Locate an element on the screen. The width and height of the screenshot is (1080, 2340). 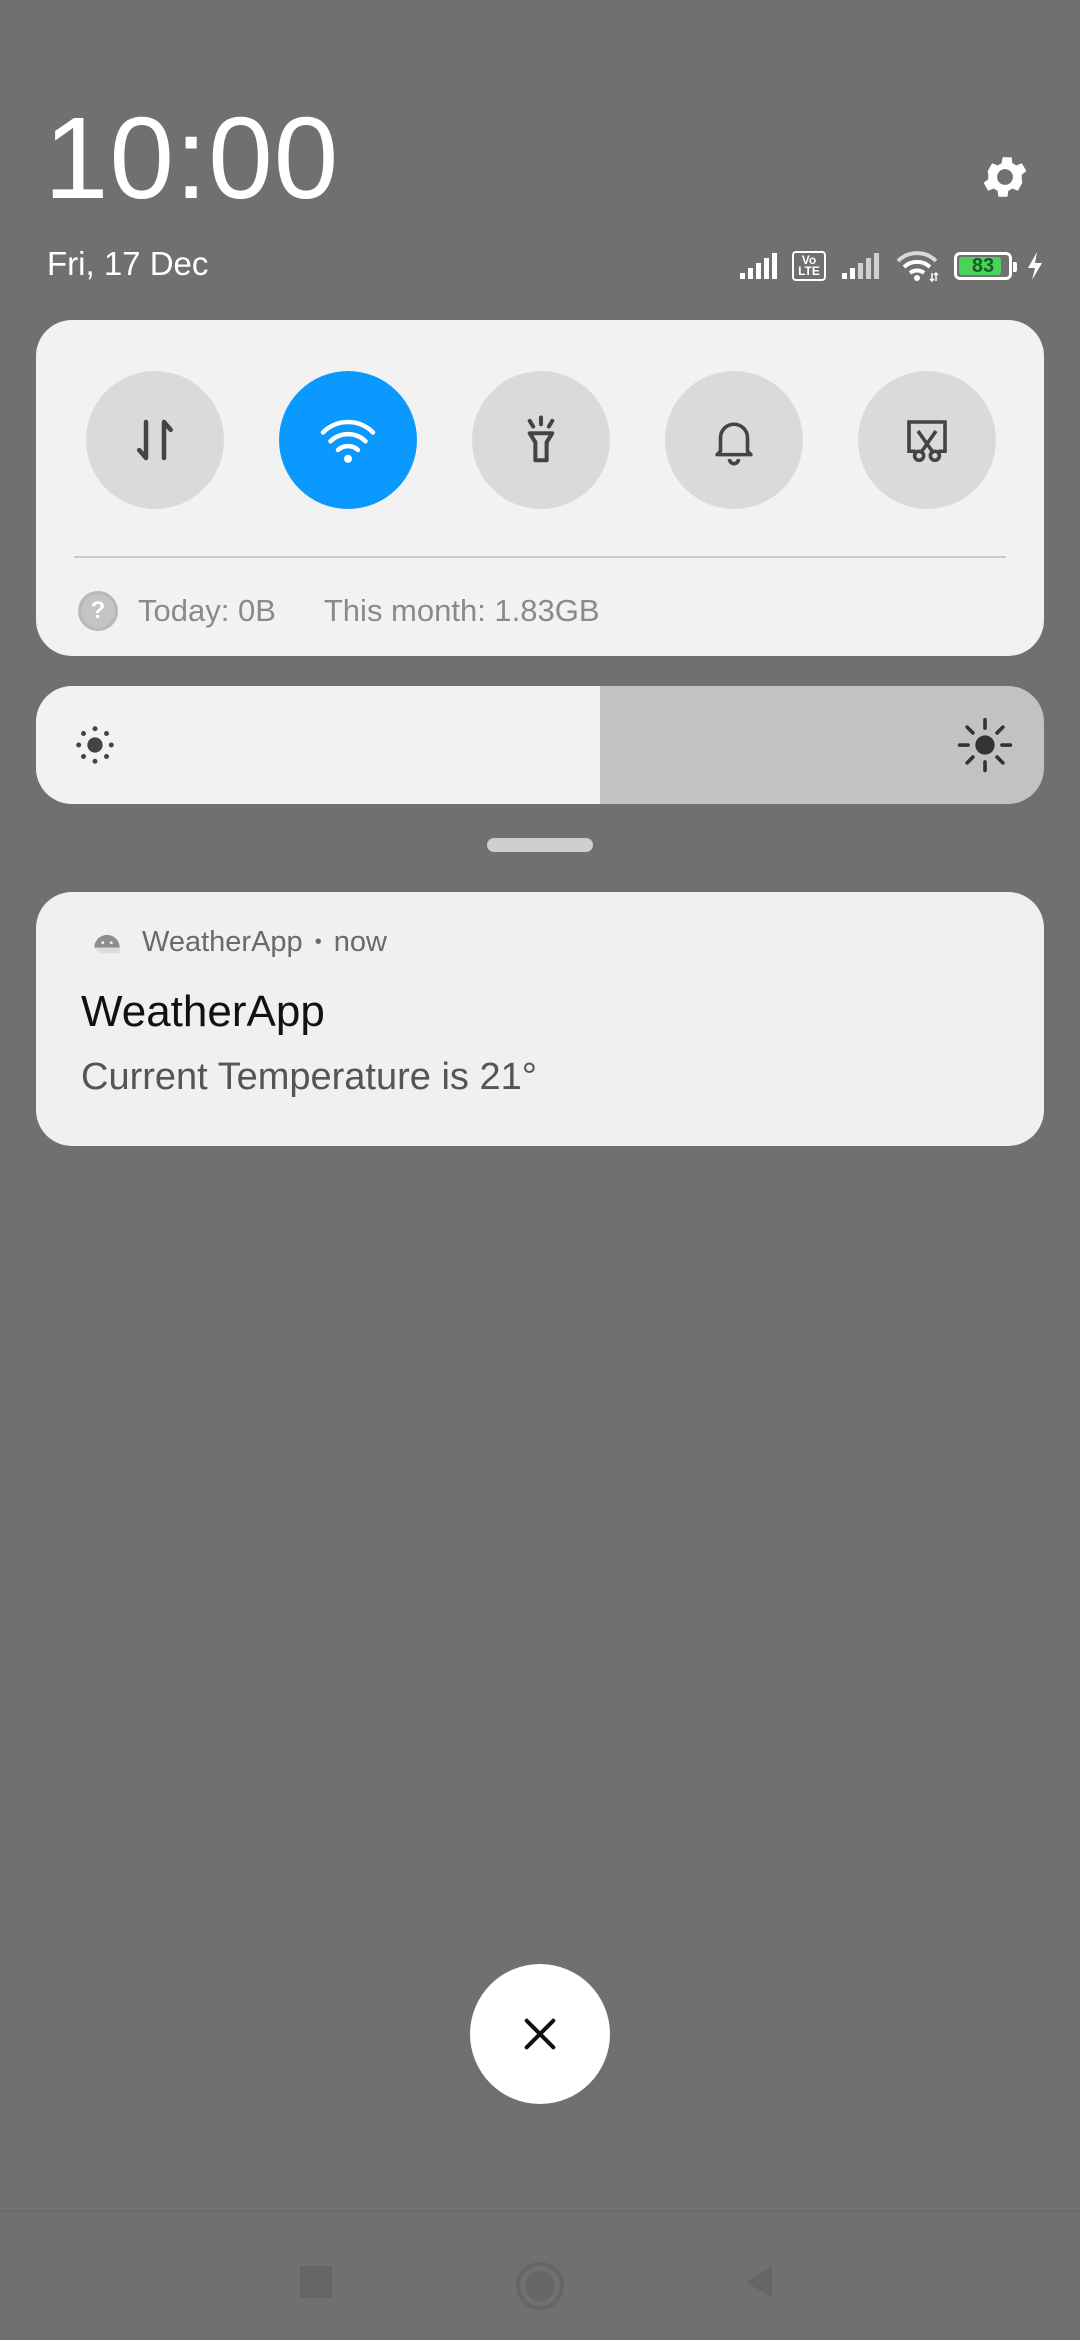
brightness-slider is located at coordinates (540, 745).